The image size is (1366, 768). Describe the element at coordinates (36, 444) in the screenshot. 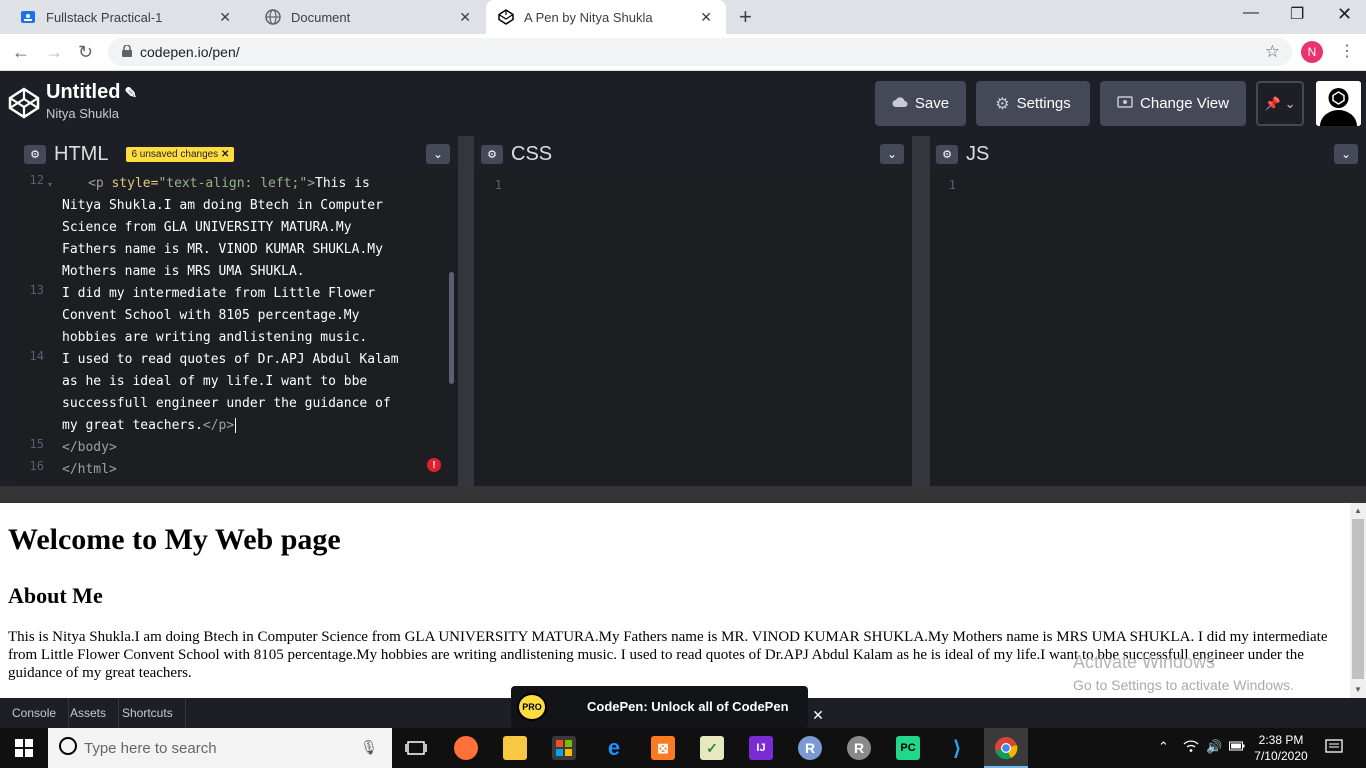

I see `line-number: 15` at that location.